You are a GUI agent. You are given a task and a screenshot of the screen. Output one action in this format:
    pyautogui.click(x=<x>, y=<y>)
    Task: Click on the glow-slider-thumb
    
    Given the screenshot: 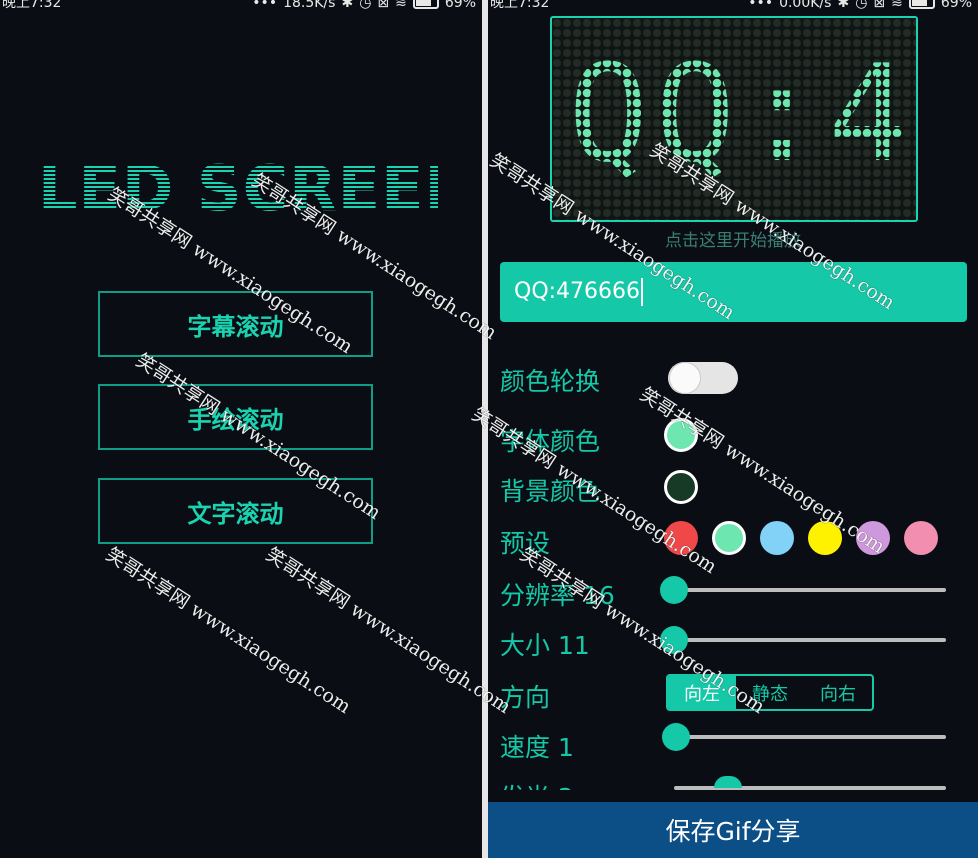 What is the action you would take?
    pyautogui.click(x=728, y=782)
    